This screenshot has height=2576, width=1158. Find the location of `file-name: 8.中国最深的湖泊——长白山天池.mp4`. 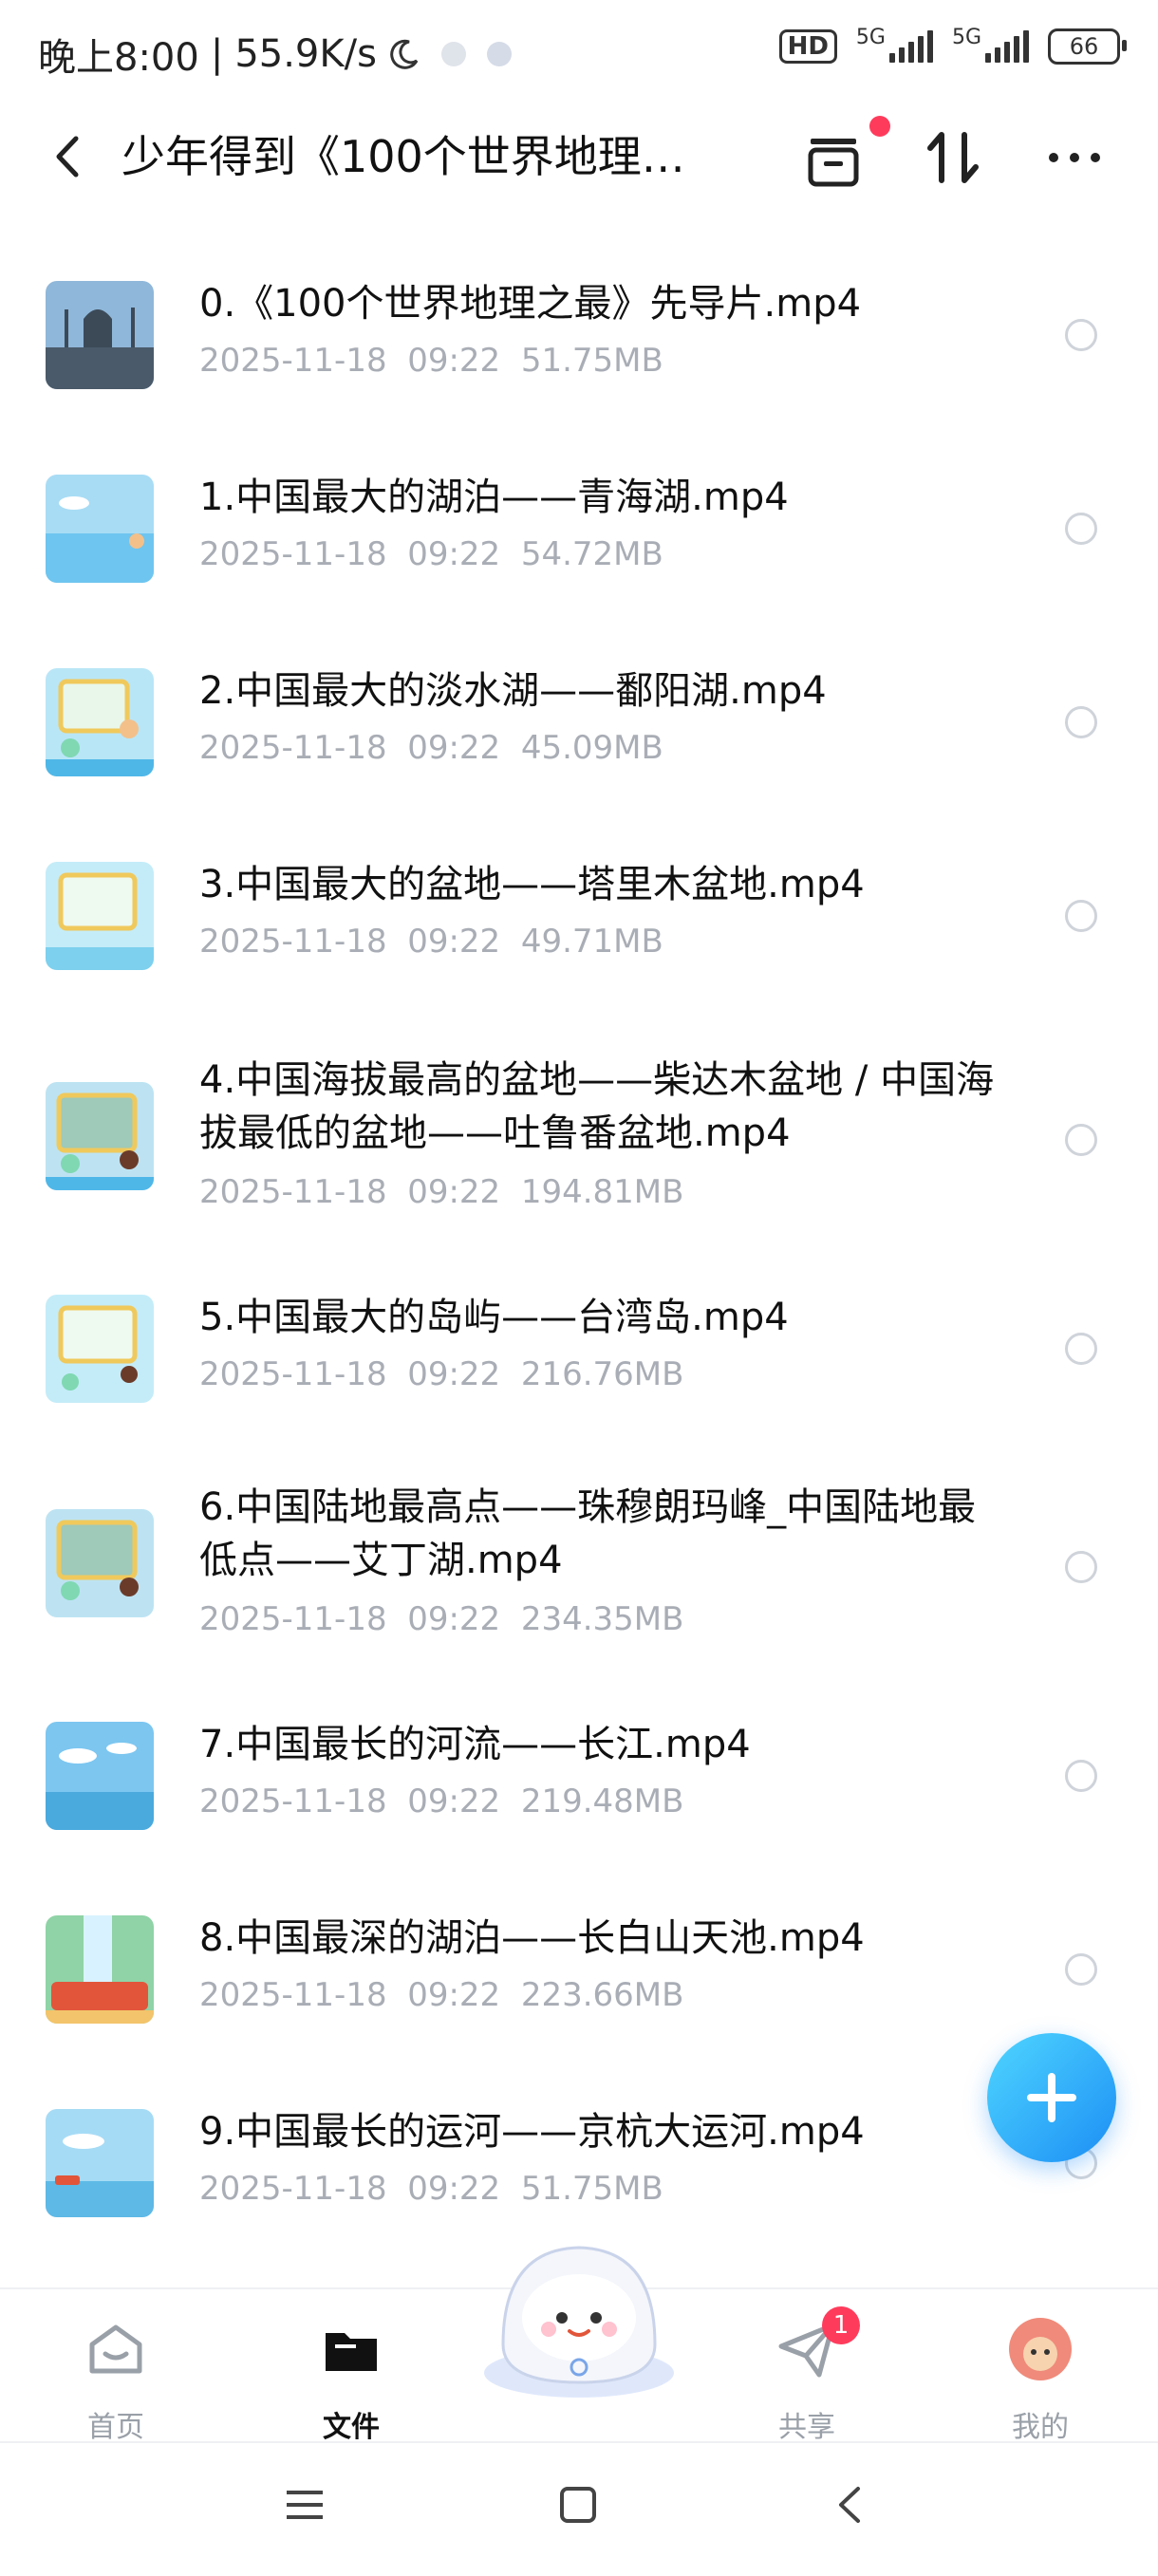

file-name: 8.中国最深的湖泊——长白山天池.mp4 is located at coordinates (532, 1938).